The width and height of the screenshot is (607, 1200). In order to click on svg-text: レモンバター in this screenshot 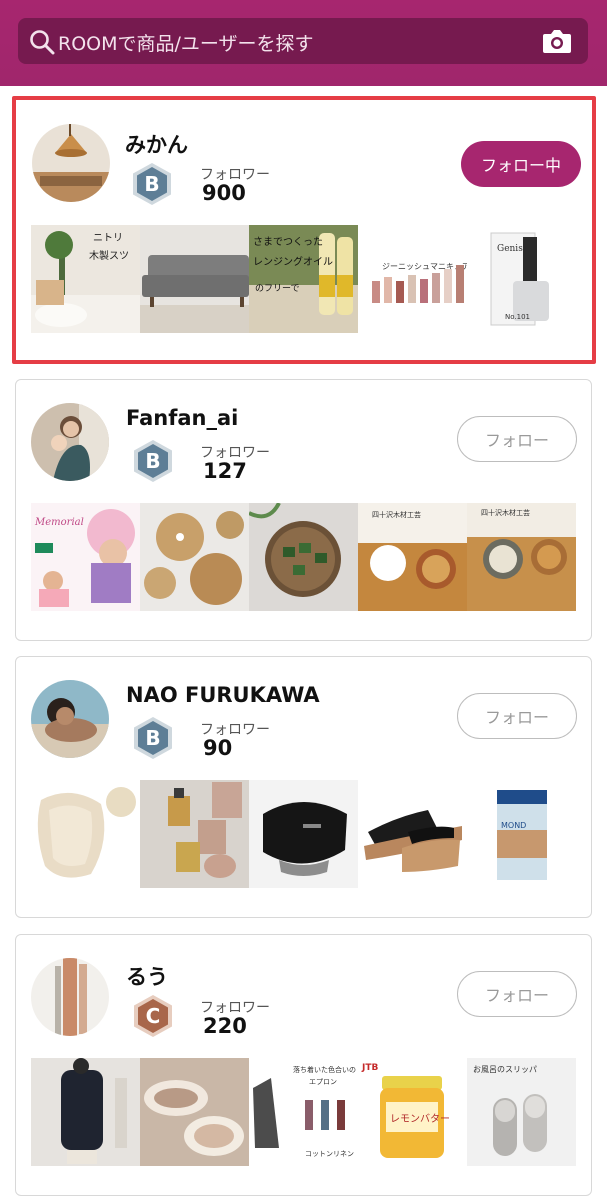, I will do `click(420, 1119)`.